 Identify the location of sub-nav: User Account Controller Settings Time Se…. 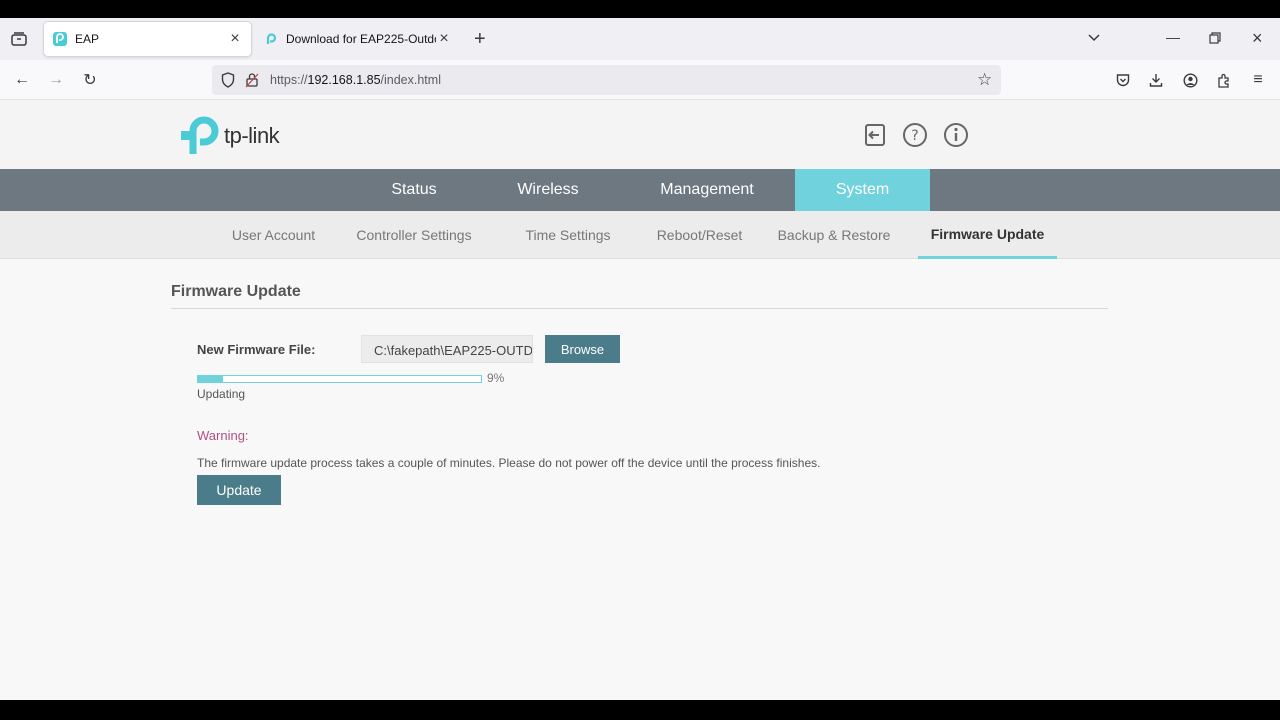
(640, 235).